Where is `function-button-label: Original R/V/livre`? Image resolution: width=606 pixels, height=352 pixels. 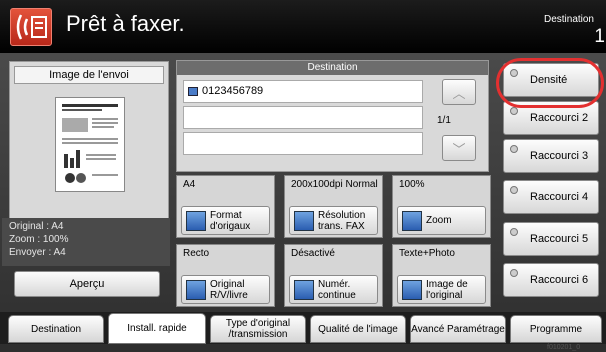 function-button-label: Original R/V/livre is located at coordinates (229, 289).